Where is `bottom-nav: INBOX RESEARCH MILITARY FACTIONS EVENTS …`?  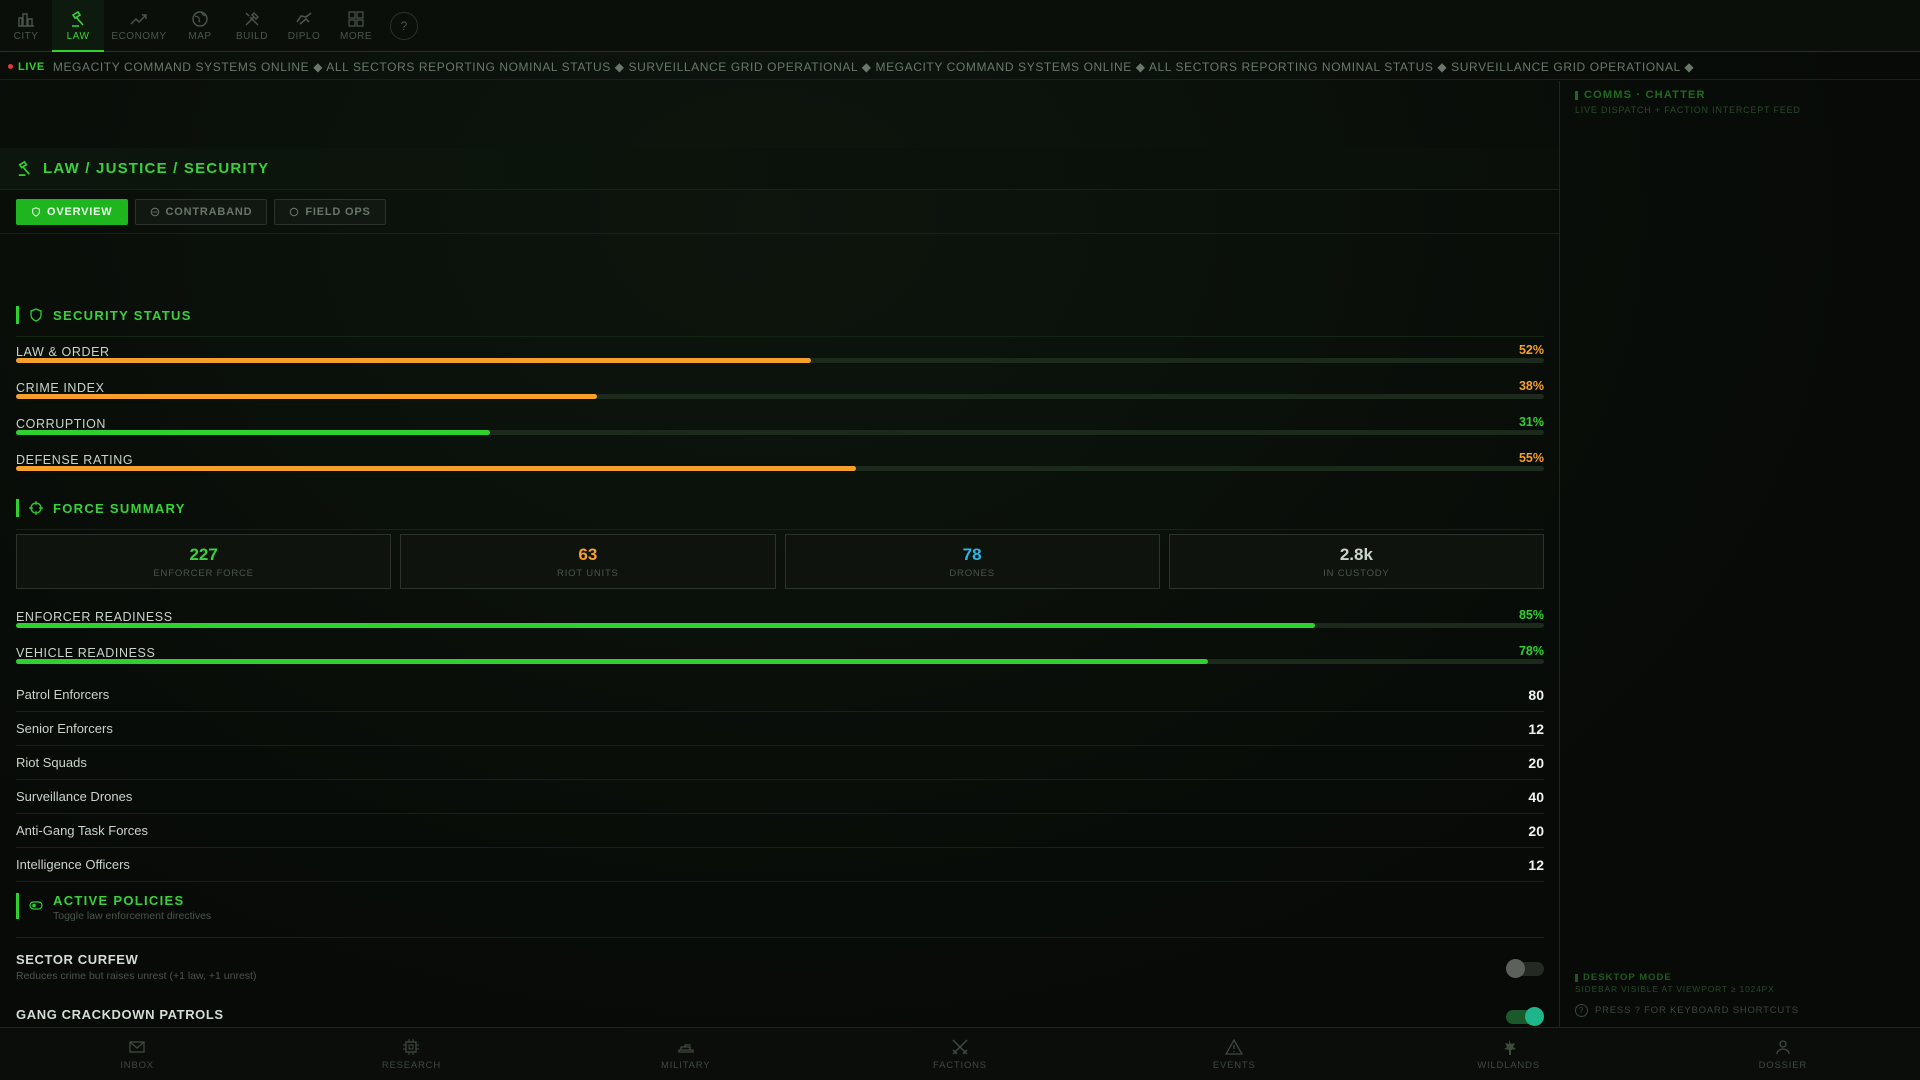 bottom-nav: INBOX RESEARCH MILITARY FACTIONS EVENTS … is located at coordinates (960, 1053).